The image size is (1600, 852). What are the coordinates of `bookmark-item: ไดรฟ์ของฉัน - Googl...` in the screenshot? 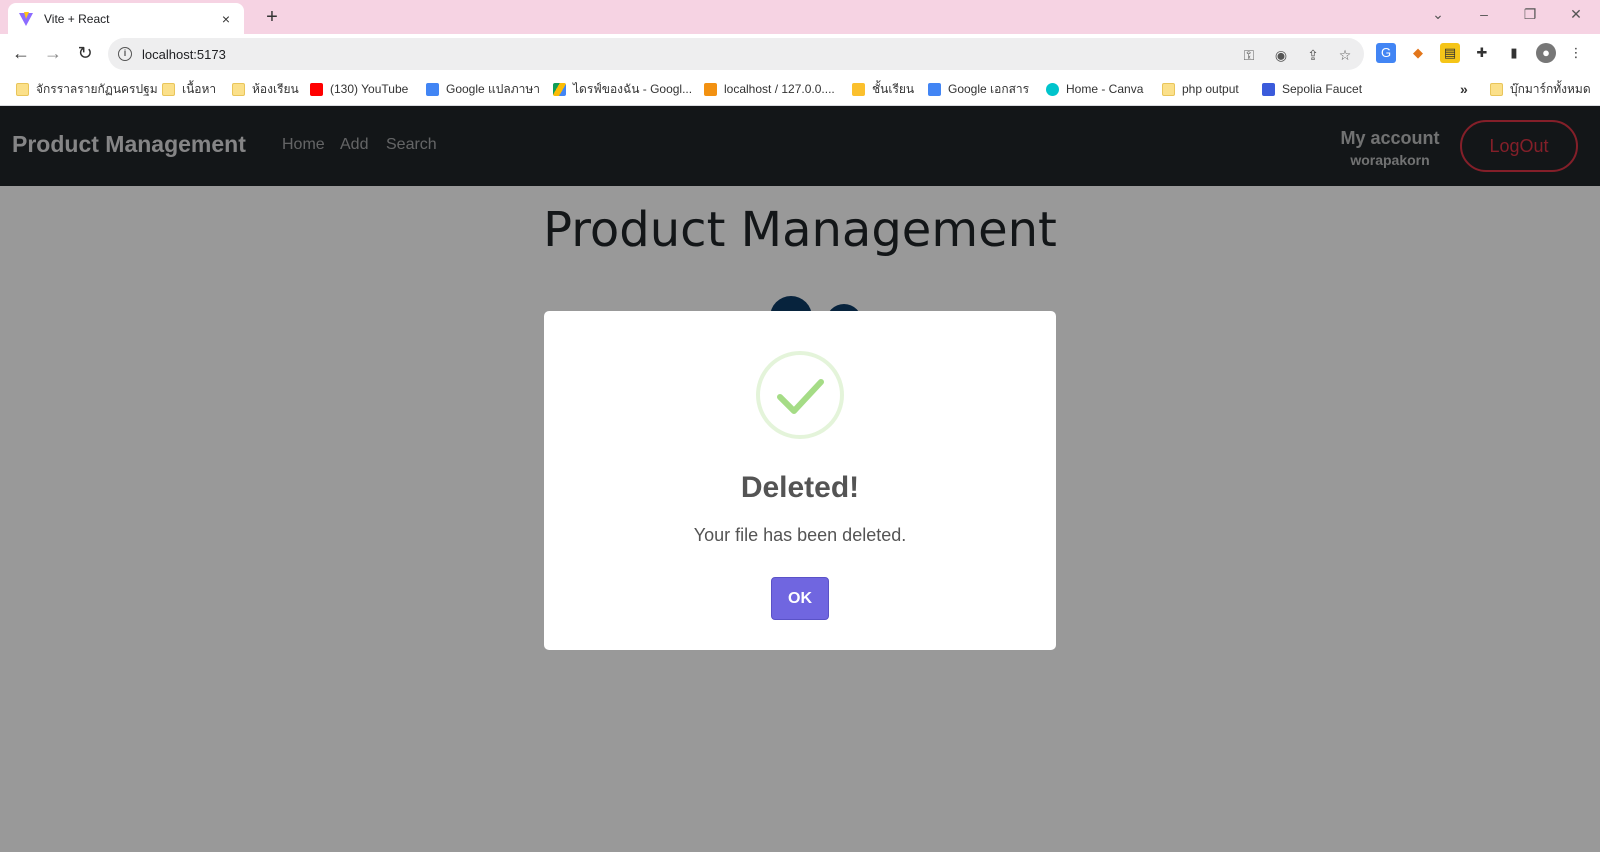 It's located at (622, 89).